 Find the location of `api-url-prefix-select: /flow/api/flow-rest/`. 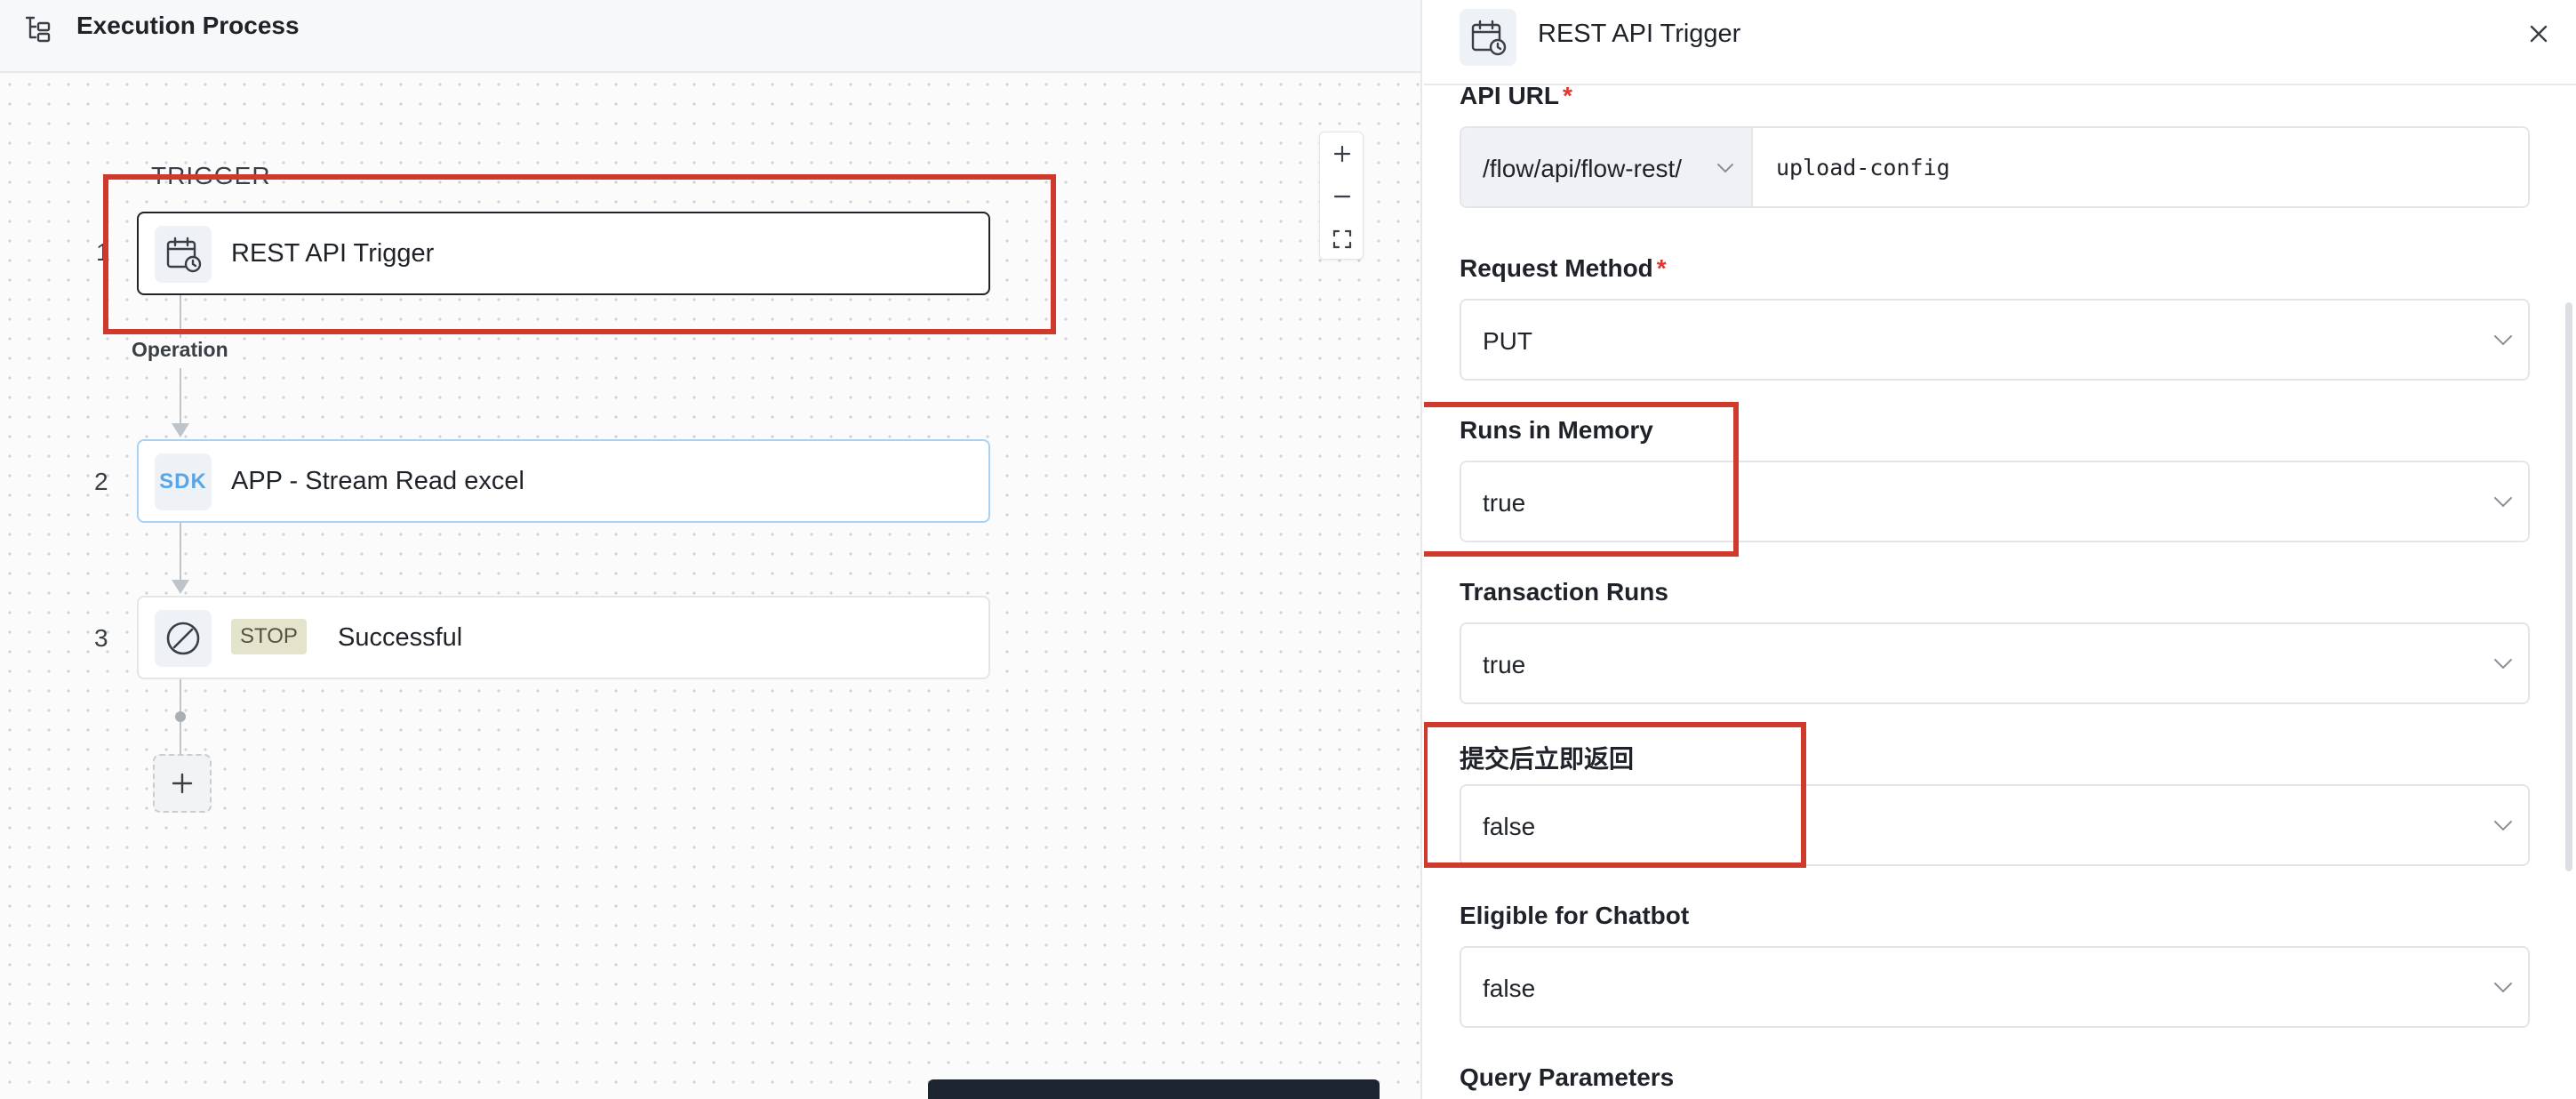

api-url-prefix-select: /flow/api/flow-rest/ is located at coordinates (1607, 167).